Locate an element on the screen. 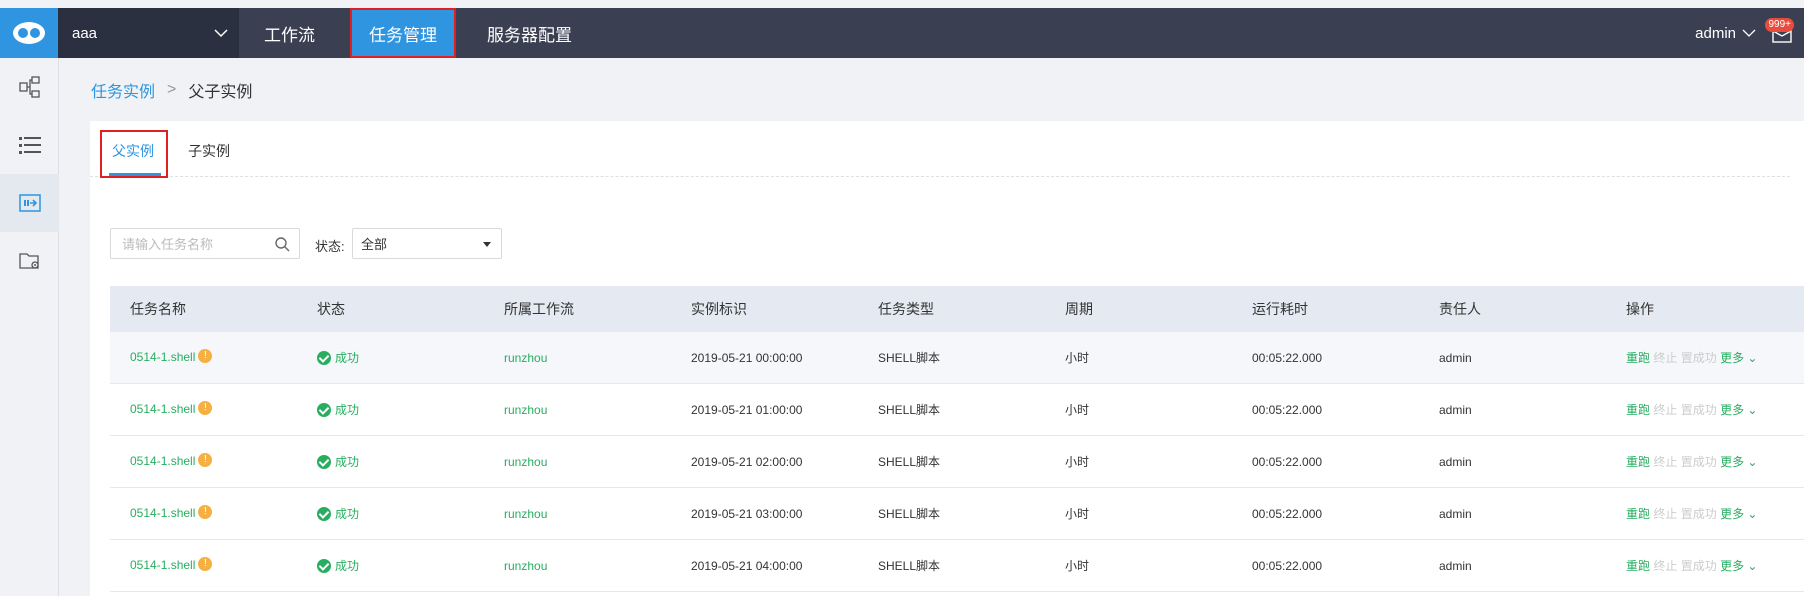 The height and width of the screenshot is (596, 1804). chevron-down-icon: ⌄ is located at coordinates (1751, 566).